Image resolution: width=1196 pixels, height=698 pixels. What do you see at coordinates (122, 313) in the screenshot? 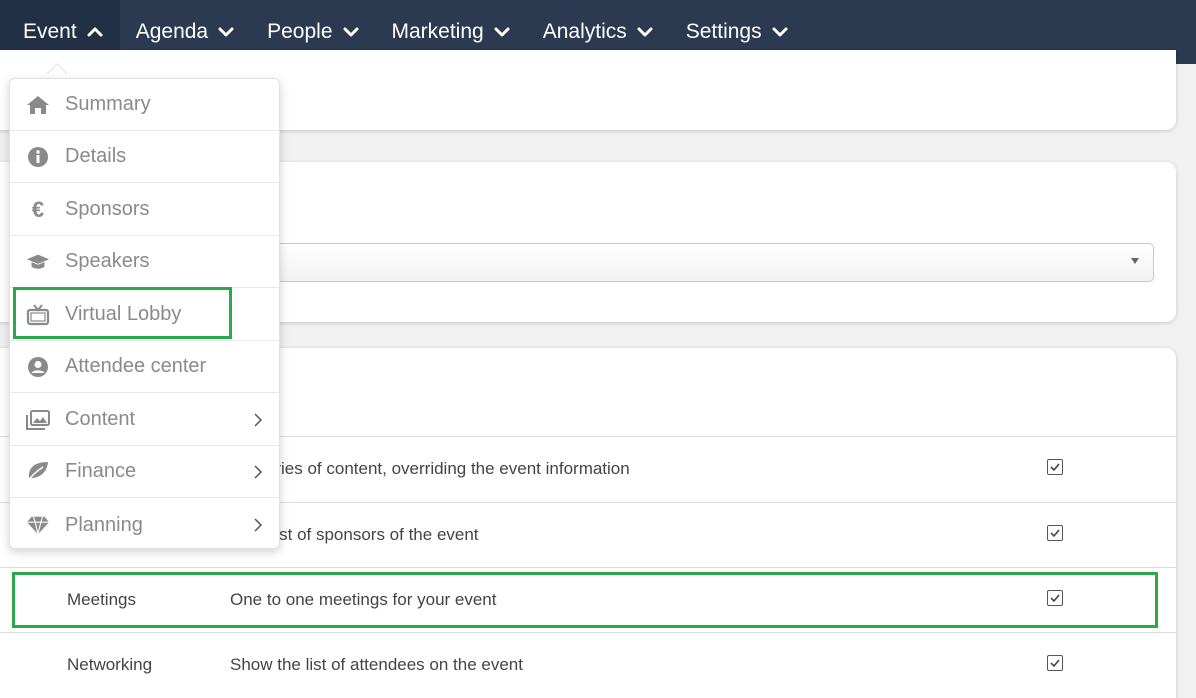
I see `highlight-virtual-lobby` at bounding box center [122, 313].